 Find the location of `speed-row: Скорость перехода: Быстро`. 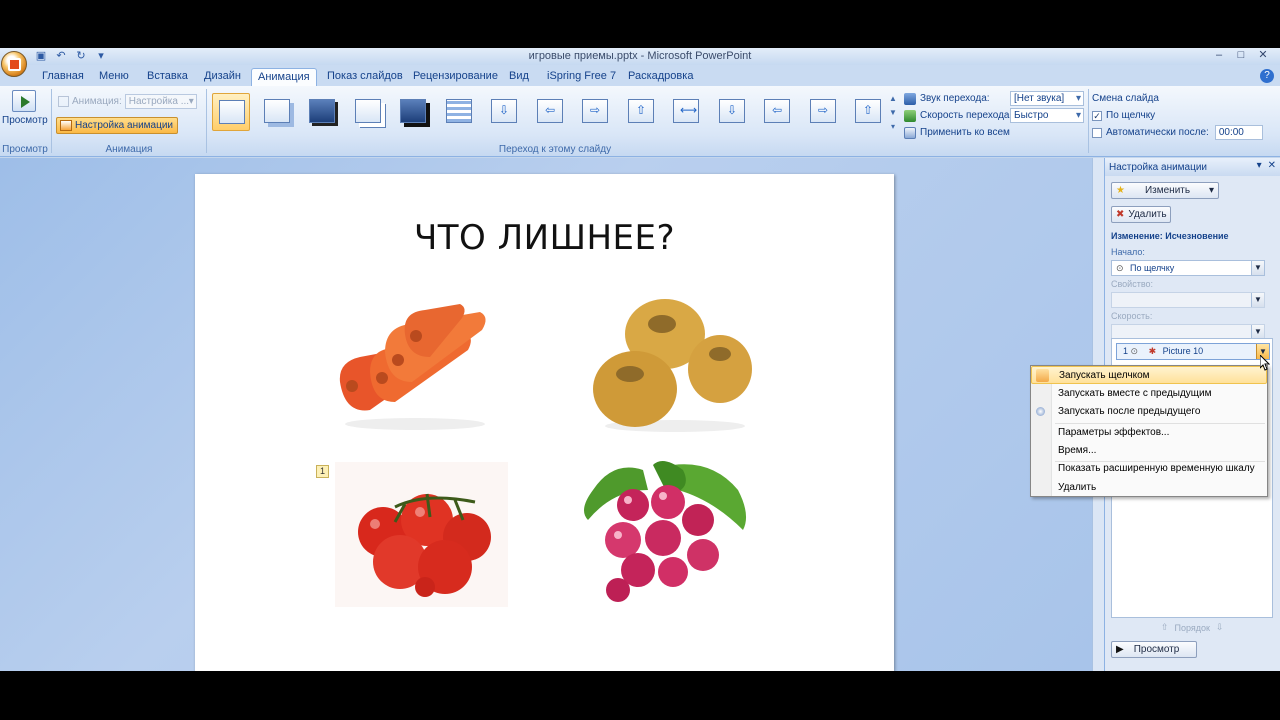

speed-row: Скорость перехода: Быстро is located at coordinates (994, 115).